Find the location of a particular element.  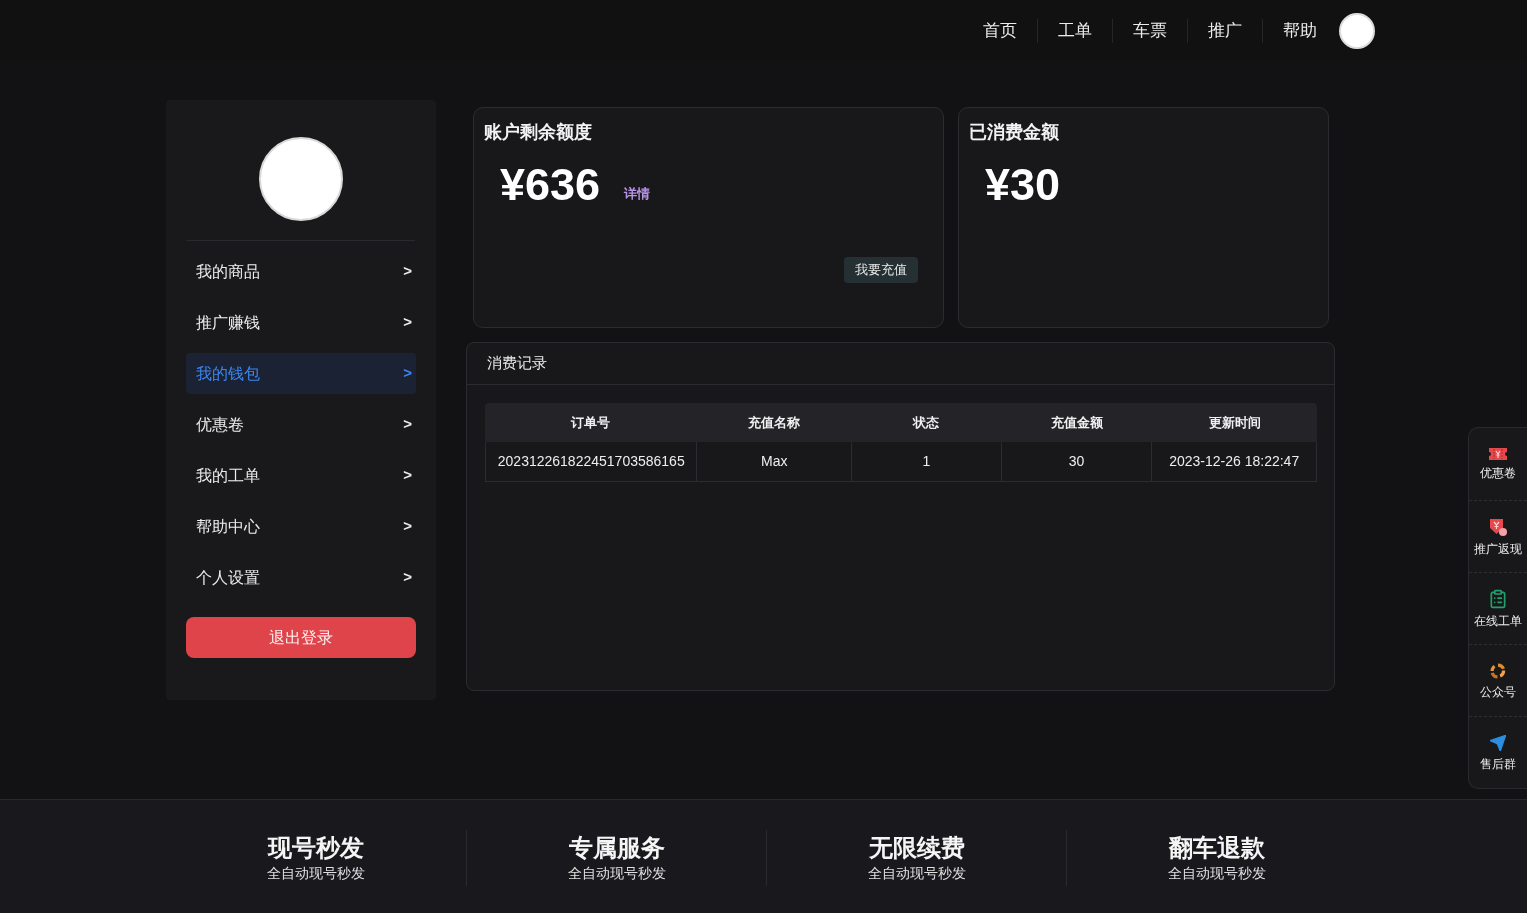

float-bar-item: 优惠卷 is located at coordinates (1498, 464).